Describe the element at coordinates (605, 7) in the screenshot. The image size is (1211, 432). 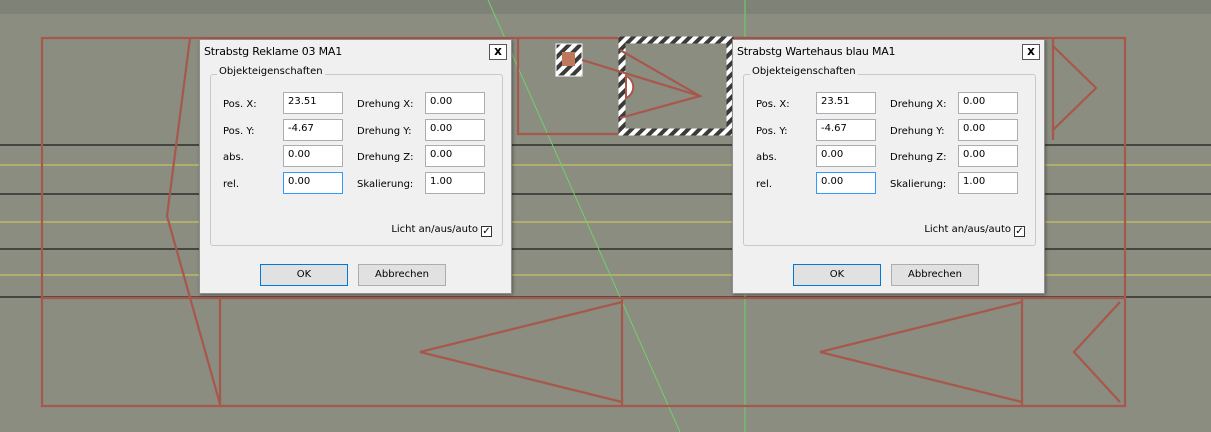
I see `scene-top-band` at that location.